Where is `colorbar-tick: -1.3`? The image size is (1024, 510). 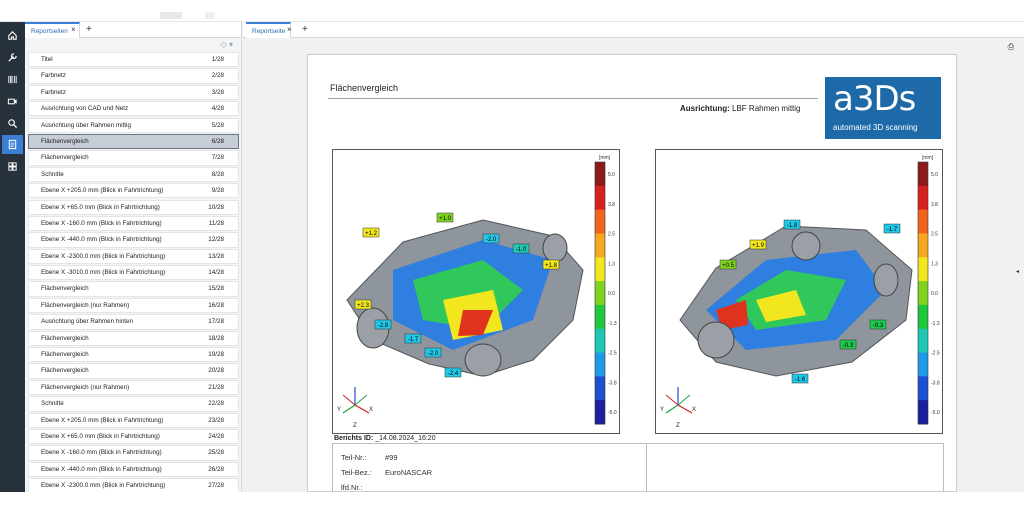 colorbar-tick: -1.3 is located at coordinates (612, 324).